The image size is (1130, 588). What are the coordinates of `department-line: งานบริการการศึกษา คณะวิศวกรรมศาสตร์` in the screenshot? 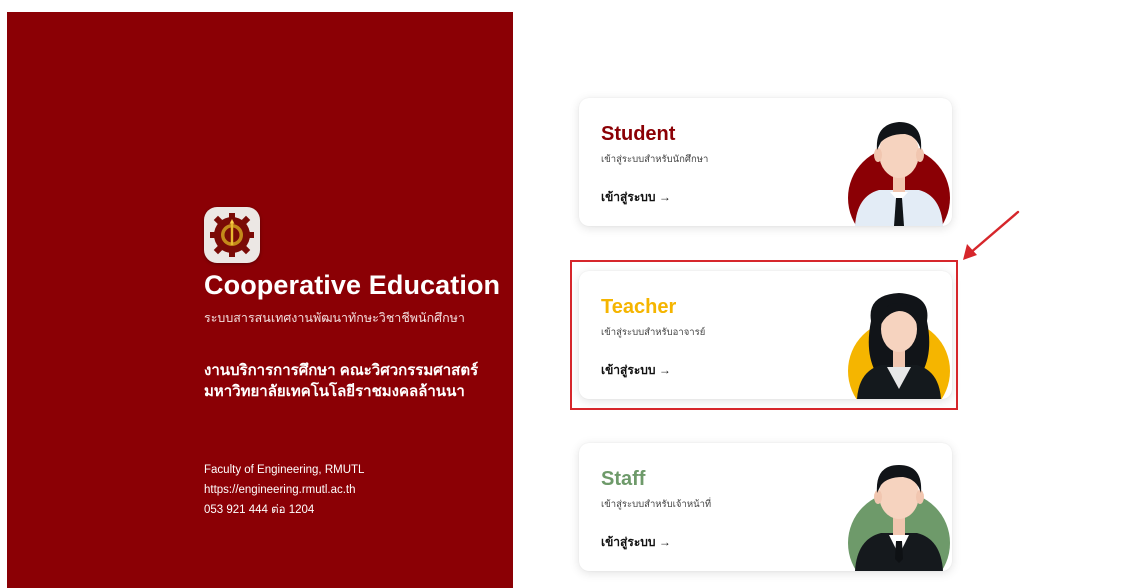 It's located at (341, 370).